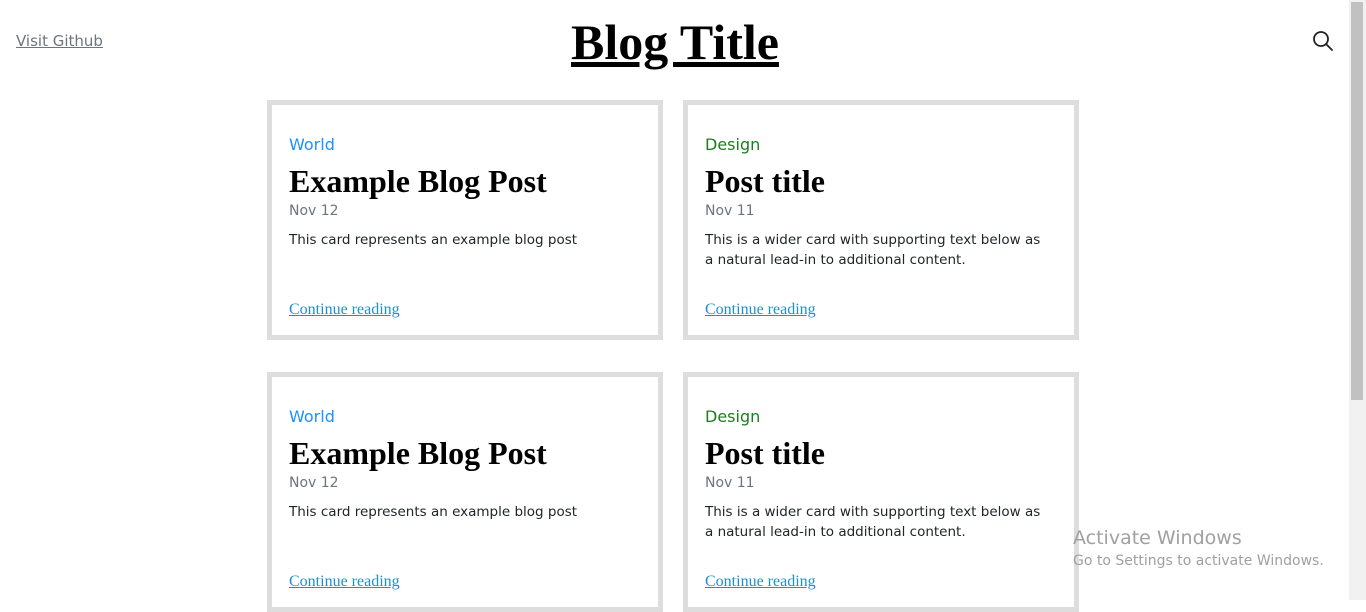 The image size is (1366, 612). I want to click on vertical-scrollbar, so click(1357, 300).